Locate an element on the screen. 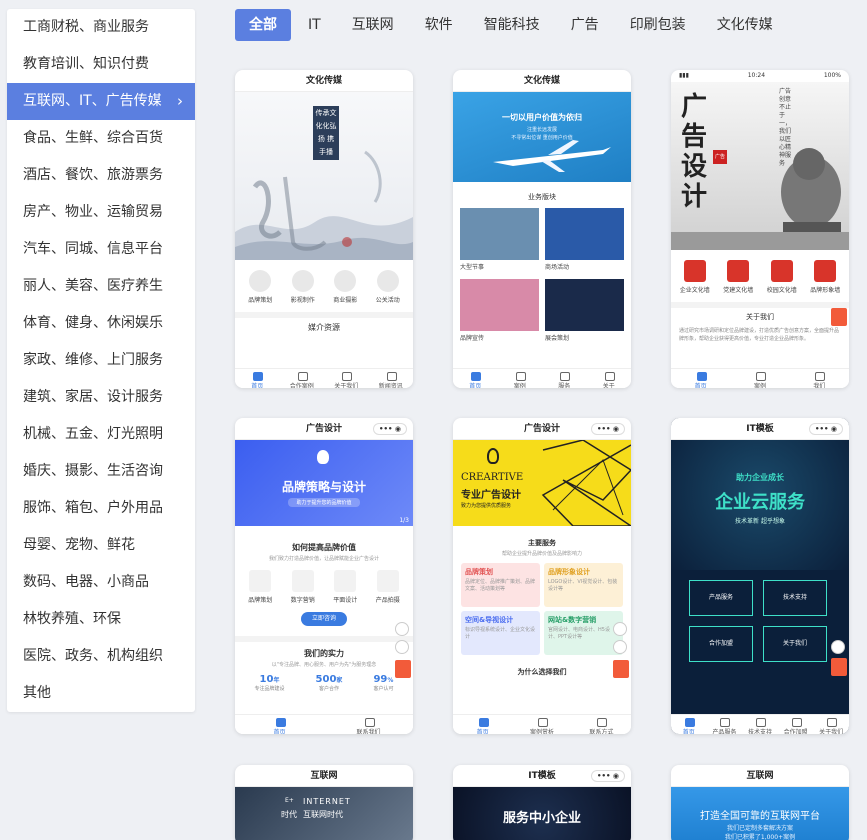 The image size is (867, 840). sidebar-item: 婚庆、摄影、生活咨询 is located at coordinates (101, 471).